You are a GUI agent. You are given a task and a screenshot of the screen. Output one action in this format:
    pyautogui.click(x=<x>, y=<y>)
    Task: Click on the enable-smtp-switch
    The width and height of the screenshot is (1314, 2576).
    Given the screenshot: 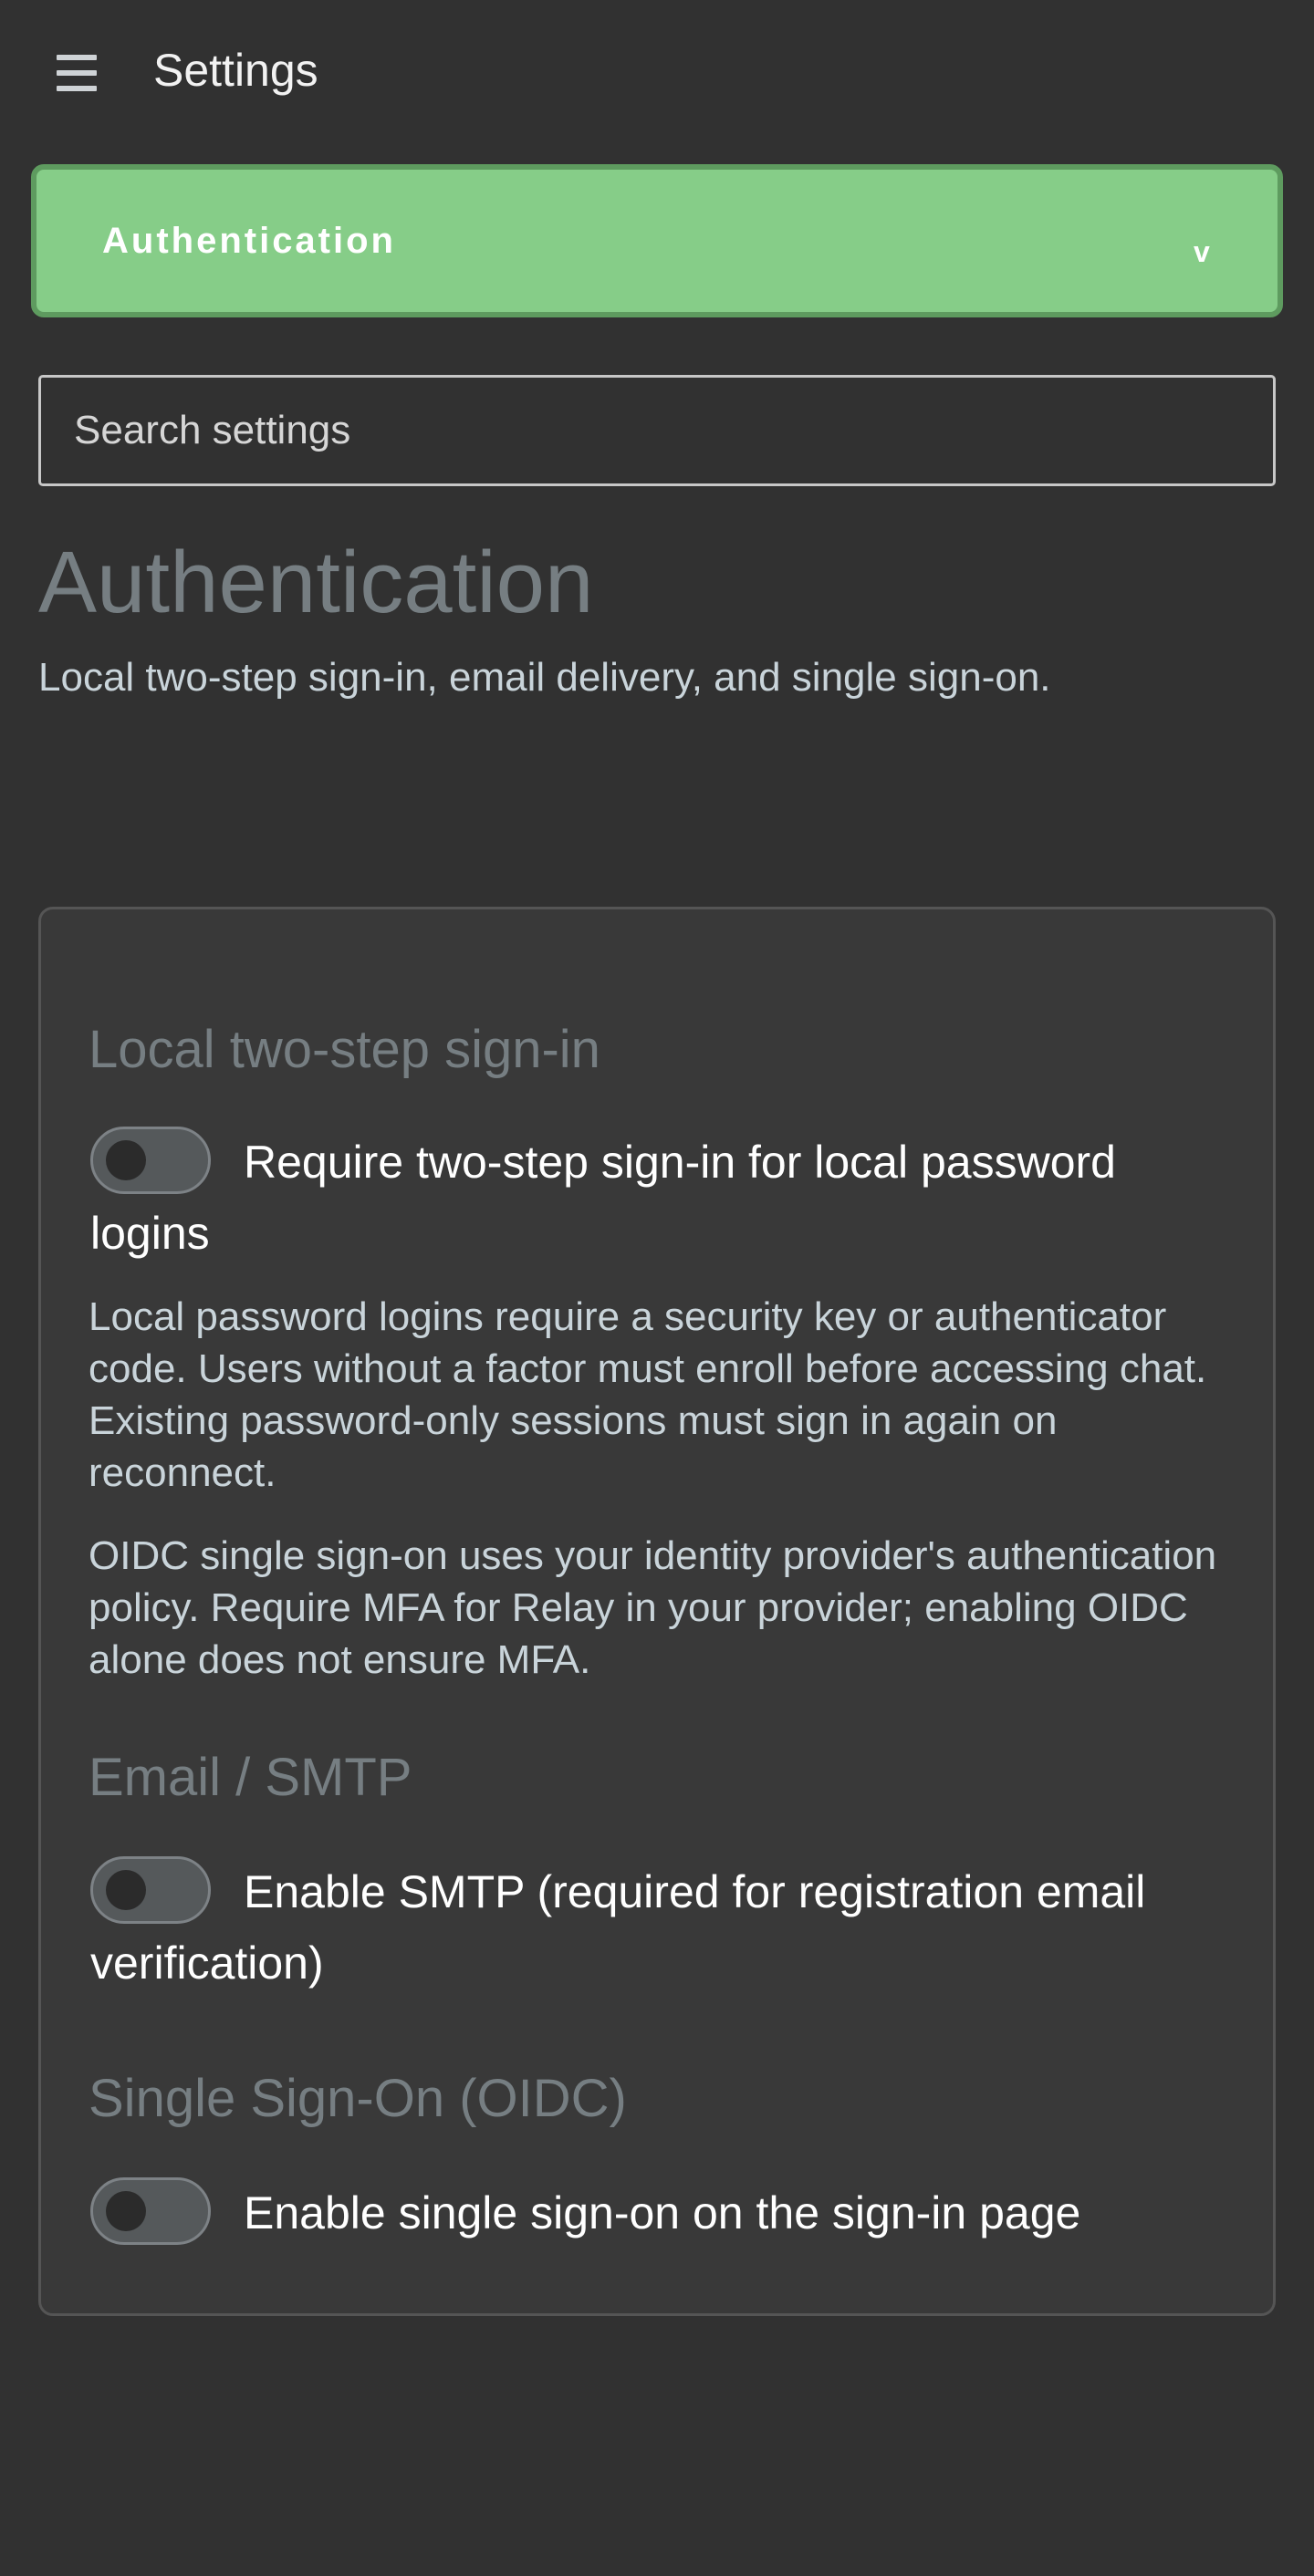 What is the action you would take?
    pyautogui.click(x=150, y=1890)
    